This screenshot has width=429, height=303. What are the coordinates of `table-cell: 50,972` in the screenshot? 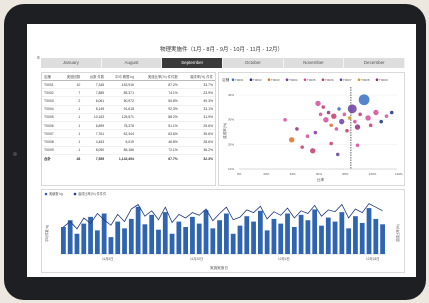 It's located at (121, 101).